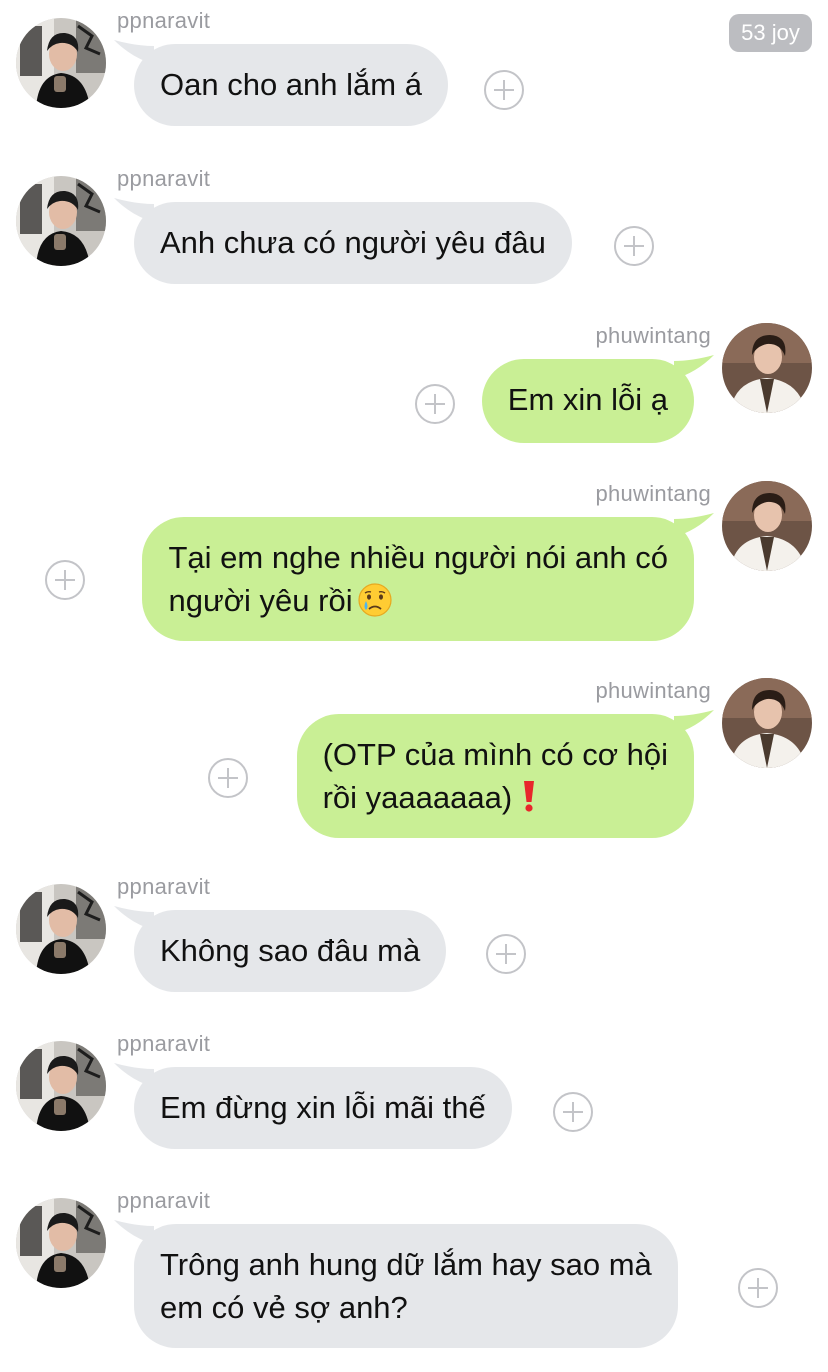  Describe the element at coordinates (529, 796) in the screenshot. I see `red-exclamation-icon` at that location.